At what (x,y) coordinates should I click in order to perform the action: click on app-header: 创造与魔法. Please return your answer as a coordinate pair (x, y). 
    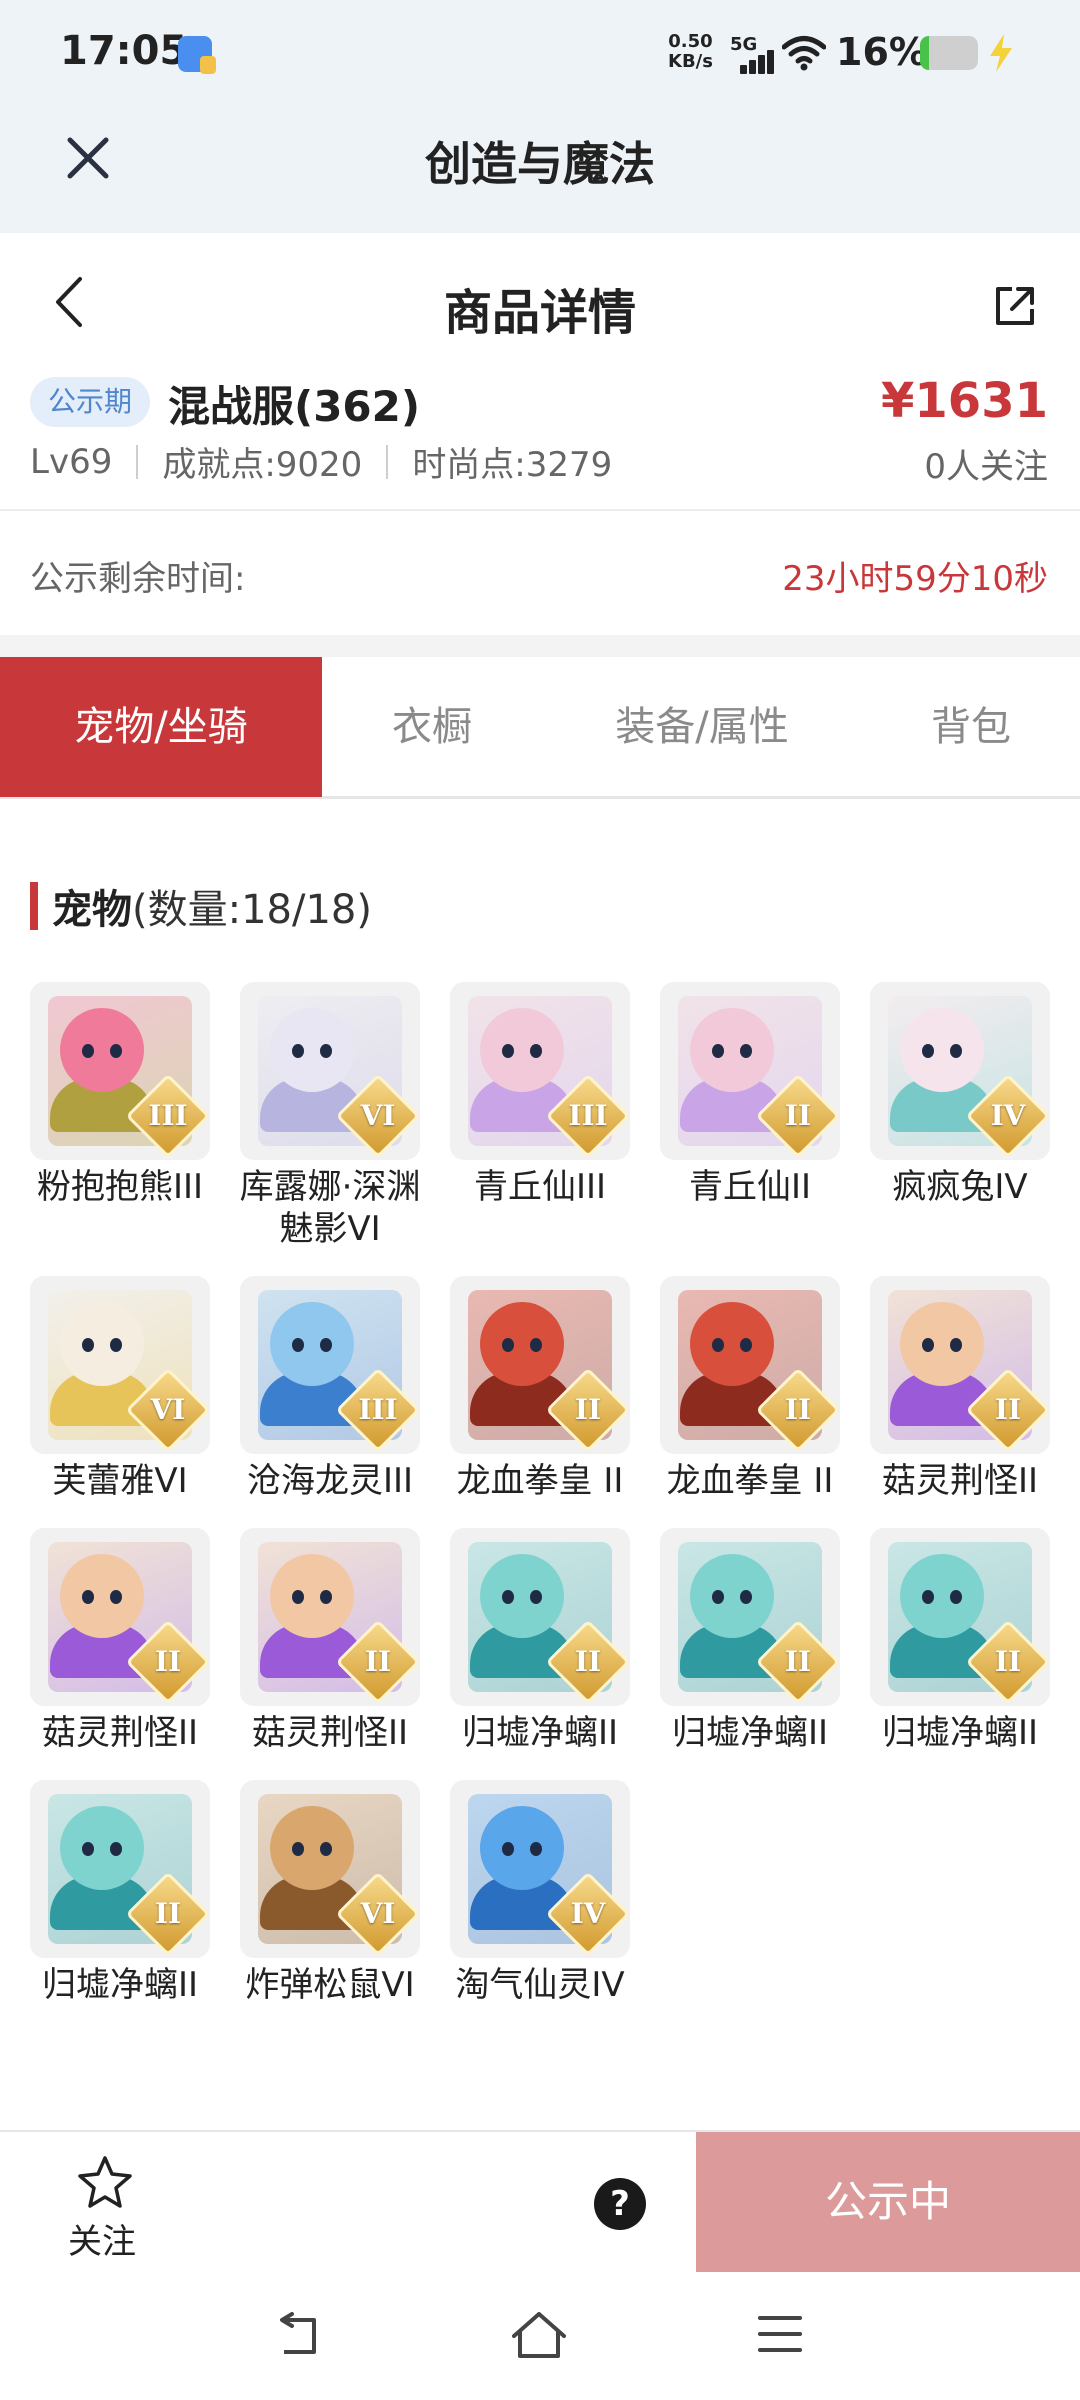
    Looking at the image, I should click on (540, 170).